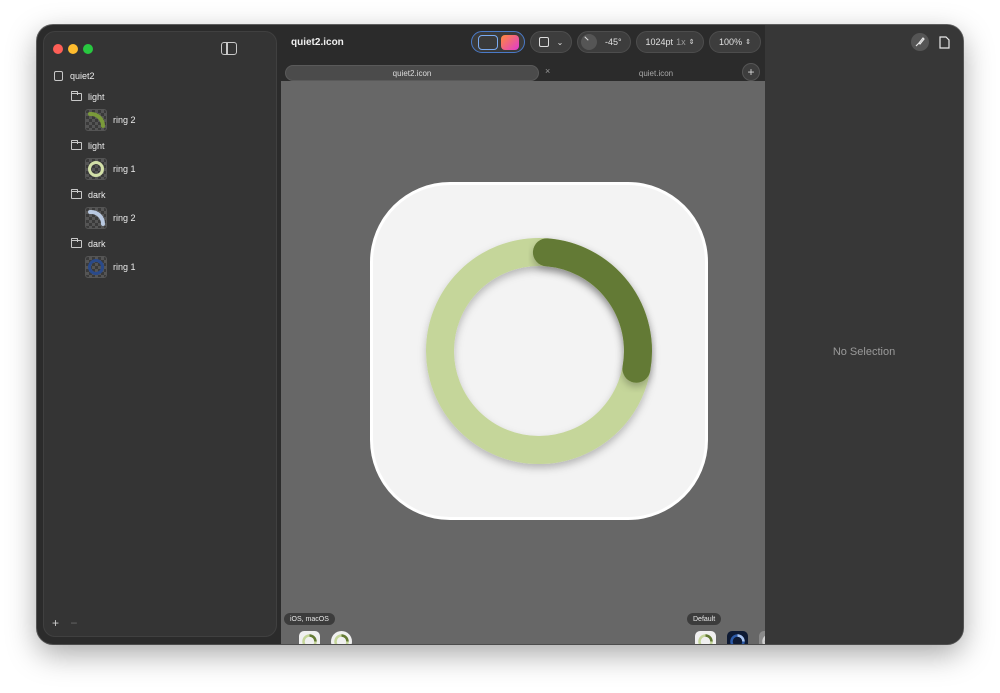 The height and width of the screenshot is (693, 1000). Describe the element at coordinates (681, 42) in the screenshot. I see `scale-value: 1x` at that location.